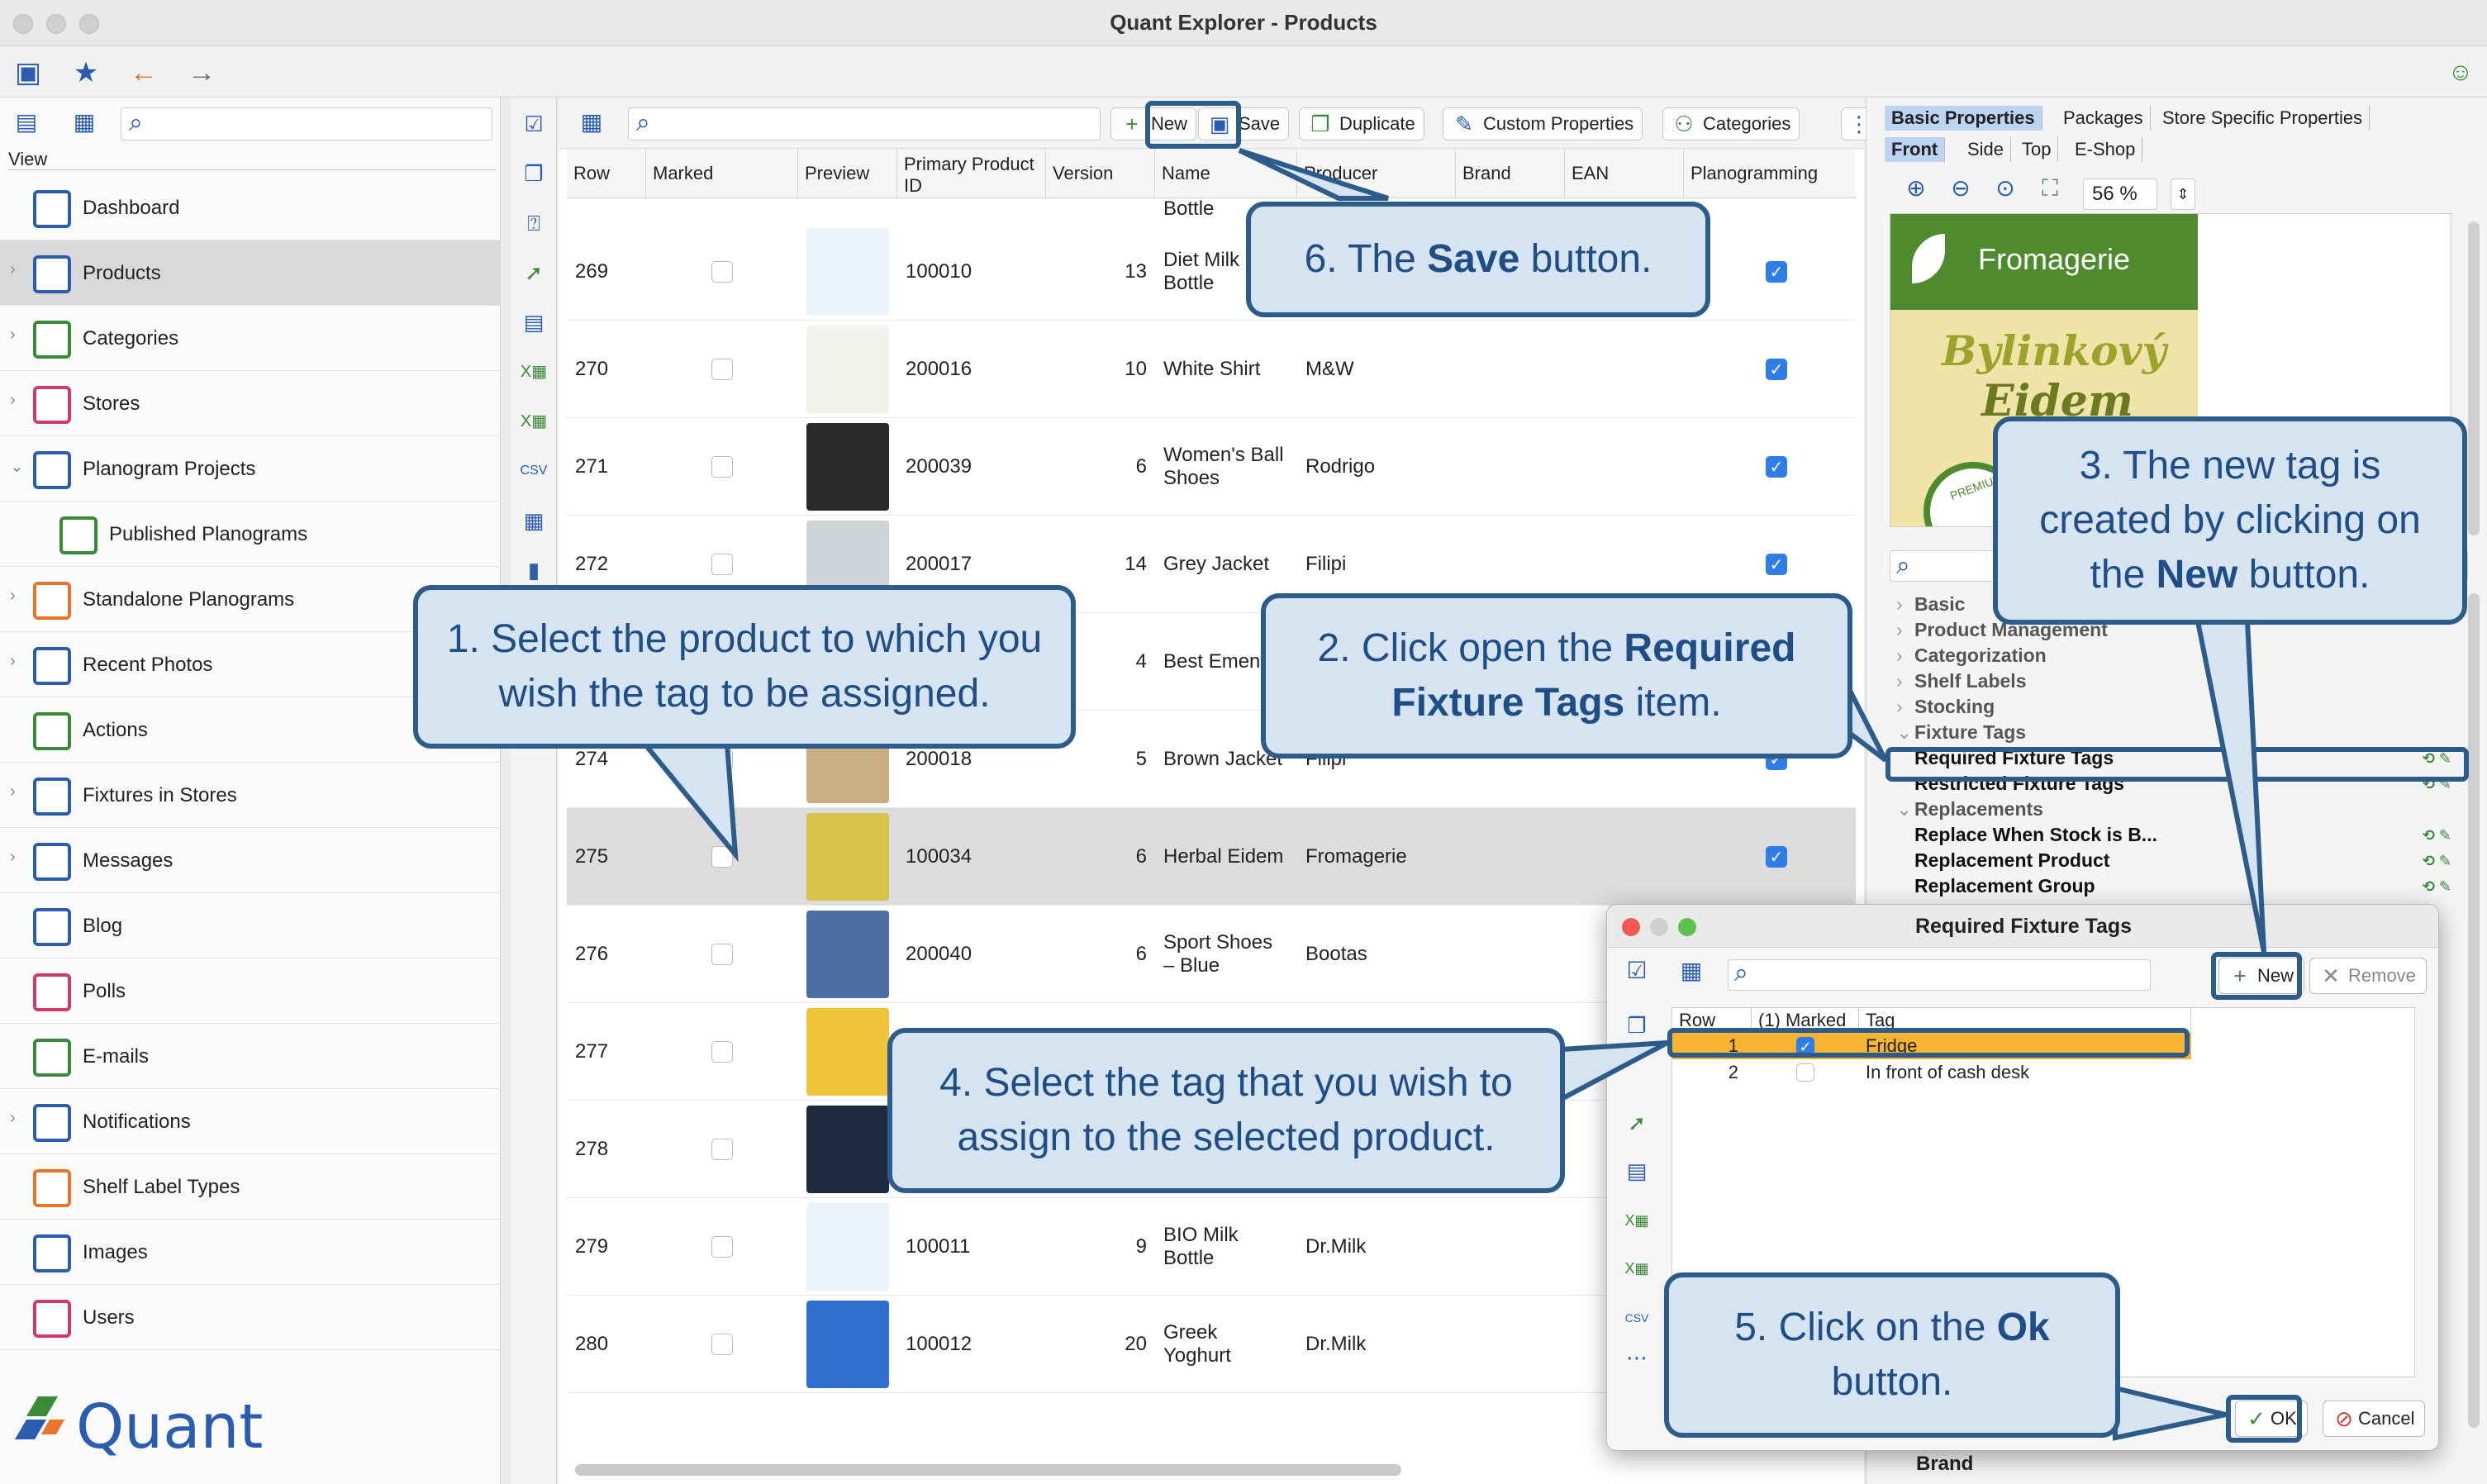 This screenshot has width=2487, height=1484. Describe the element at coordinates (2183, 811) in the screenshot. I see `property-replacements: ⌄ Replacements` at that location.